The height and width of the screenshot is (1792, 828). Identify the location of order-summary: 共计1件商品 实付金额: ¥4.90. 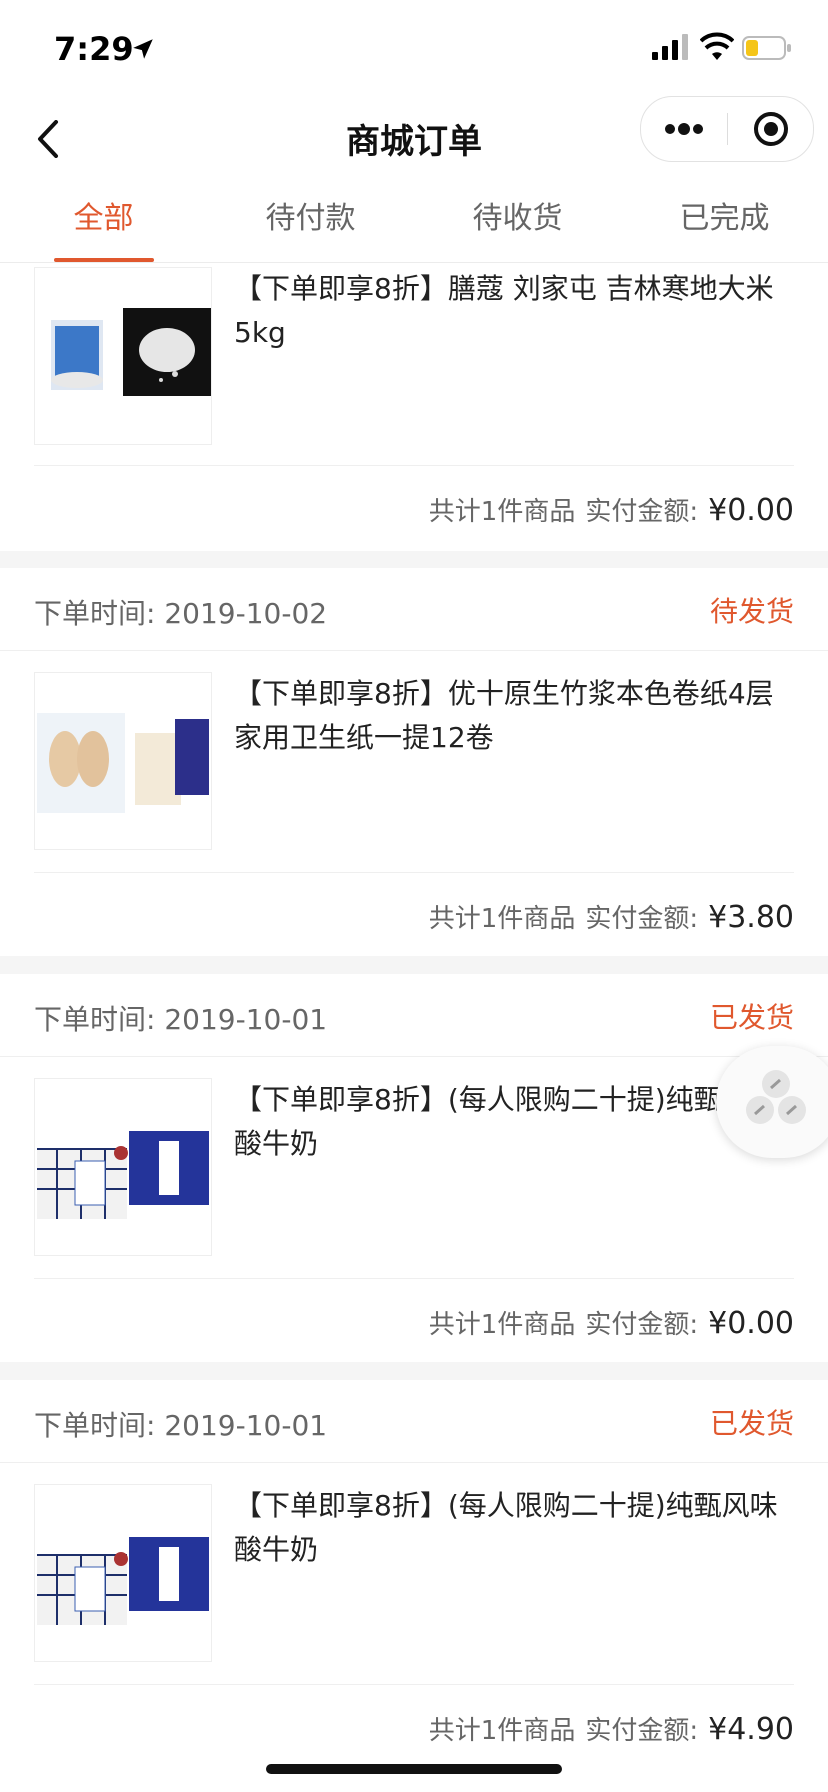
(611, 1728).